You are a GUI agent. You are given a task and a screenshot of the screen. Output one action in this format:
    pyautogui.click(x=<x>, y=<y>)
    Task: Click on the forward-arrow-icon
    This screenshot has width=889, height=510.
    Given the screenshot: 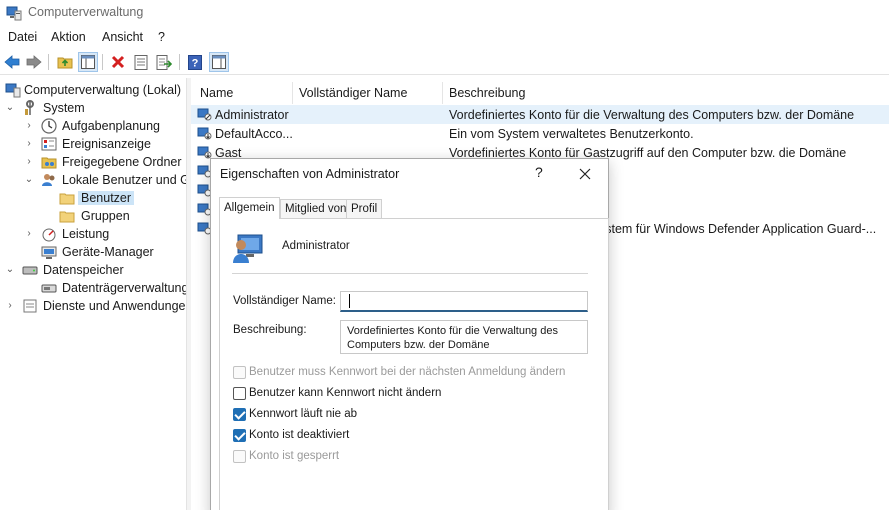 What is the action you would take?
    pyautogui.click(x=34, y=62)
    